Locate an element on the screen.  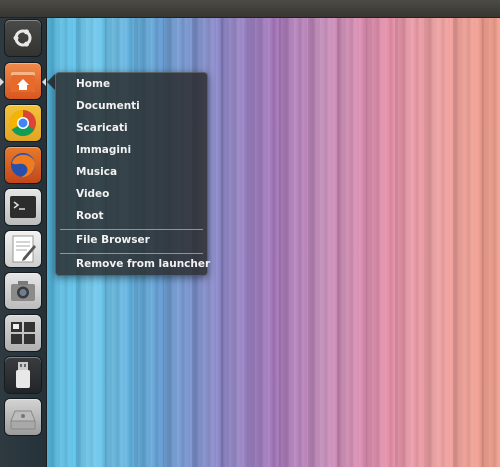
dash-button is located at coordinates (23, 38).